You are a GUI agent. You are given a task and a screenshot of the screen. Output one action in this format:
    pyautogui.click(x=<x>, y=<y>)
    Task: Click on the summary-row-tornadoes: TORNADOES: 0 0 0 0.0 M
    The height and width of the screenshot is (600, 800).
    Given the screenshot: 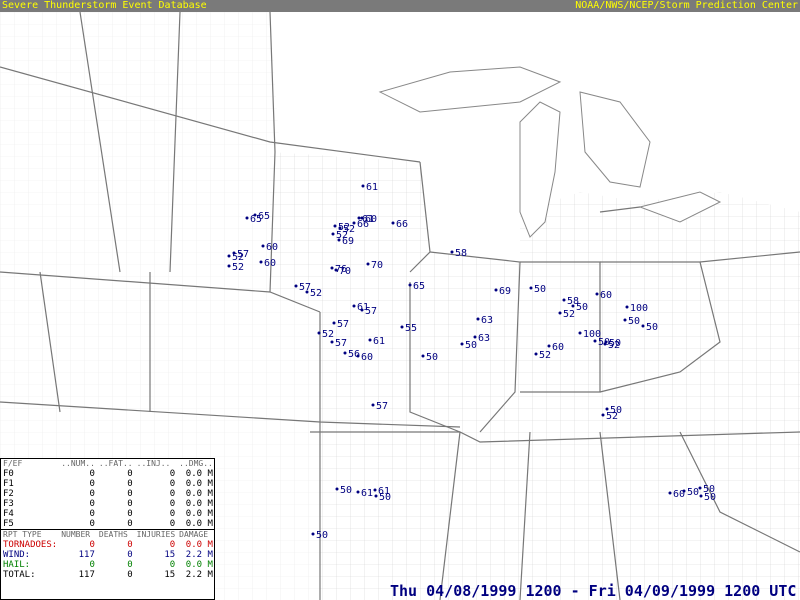 What is the action you would take?
    pyautogui.click(x=108, y=545)
    